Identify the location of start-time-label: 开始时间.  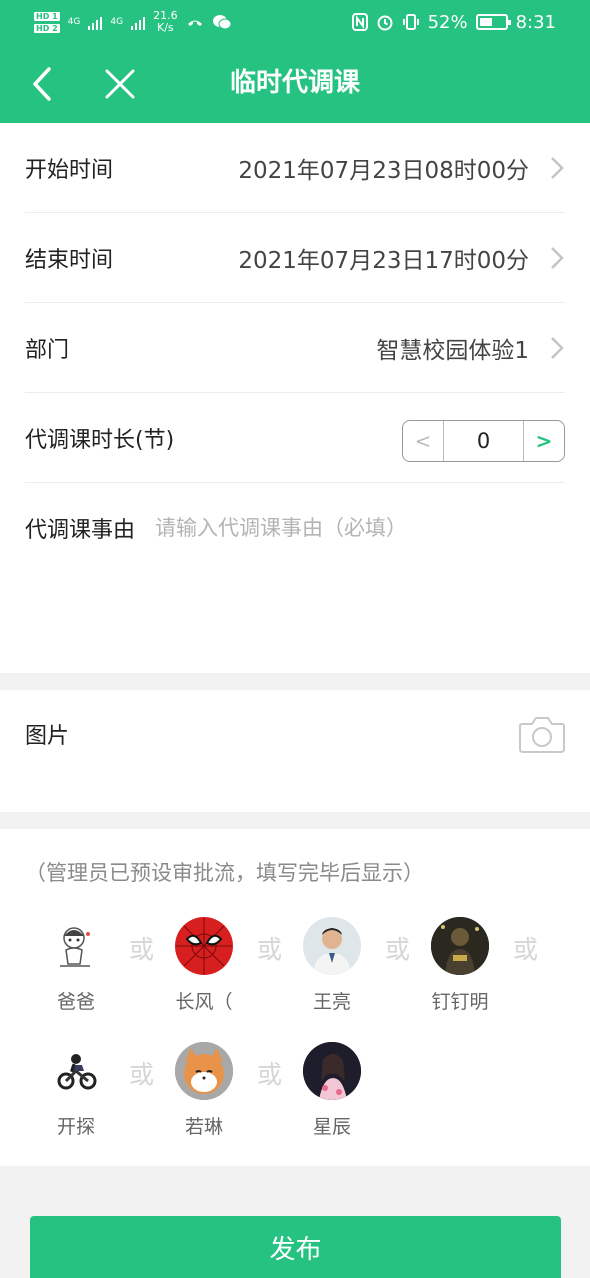
(69, 170).